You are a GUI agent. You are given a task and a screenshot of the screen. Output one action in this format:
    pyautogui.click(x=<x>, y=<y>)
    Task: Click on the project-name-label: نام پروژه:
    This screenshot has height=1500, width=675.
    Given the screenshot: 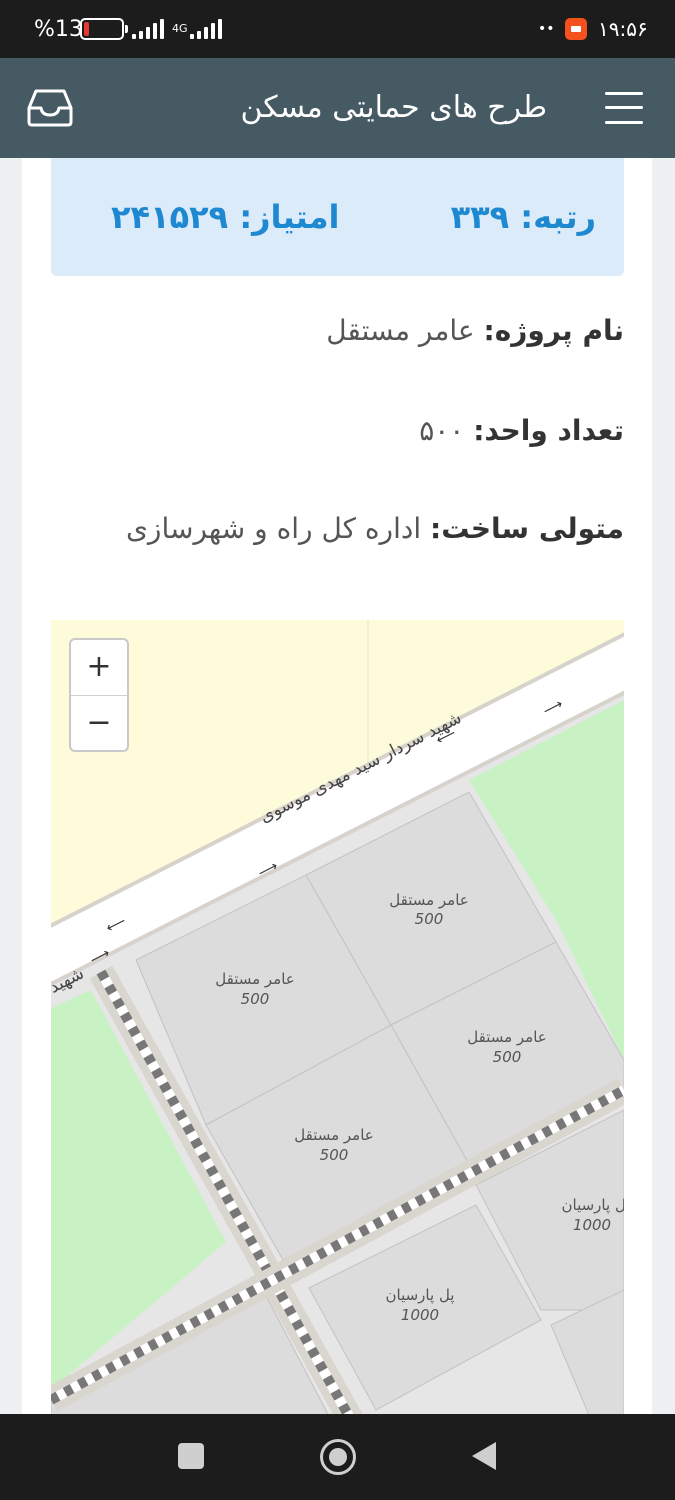 What is the action you would take?
    pyautogui.click(x=553, y=330)
    